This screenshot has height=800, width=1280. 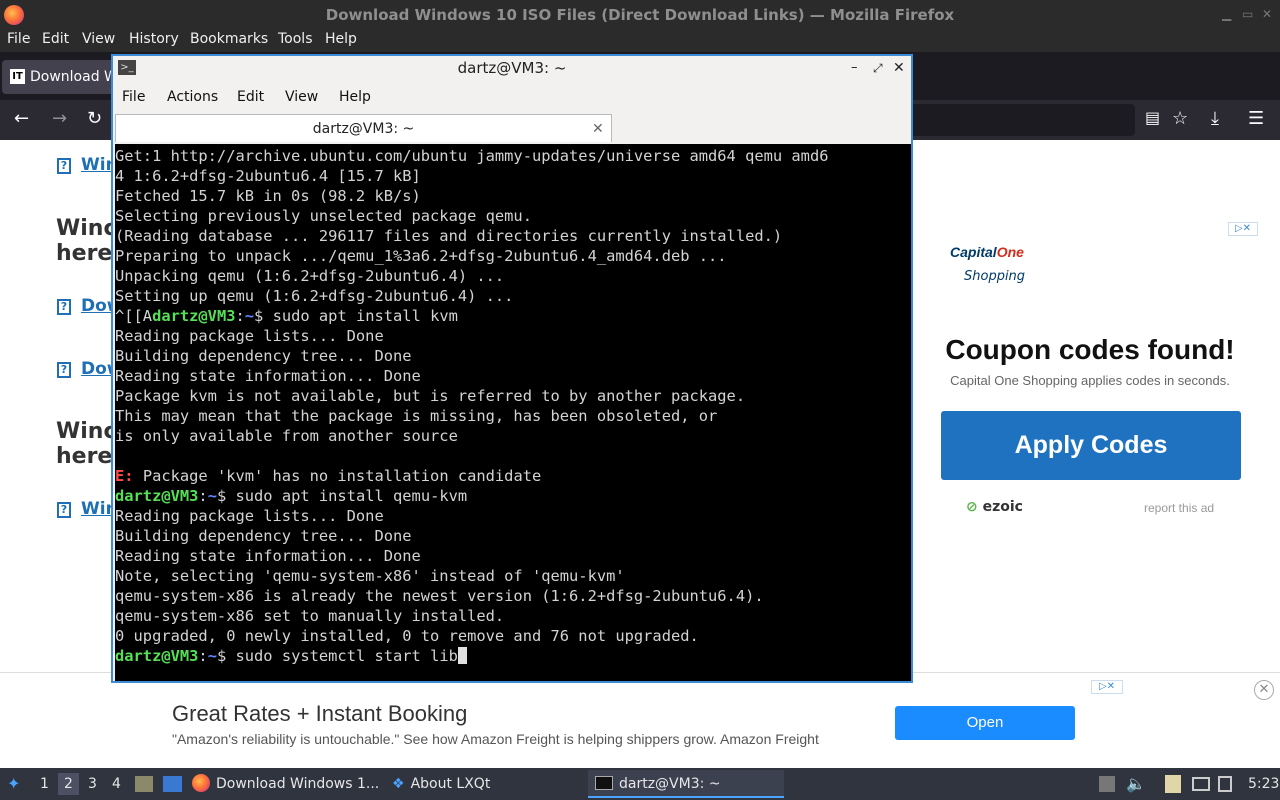 What do you see at coordinates (94, 118) in the screenshot?
I see `reload-icon: ↻` at bounding box center [94, 118].